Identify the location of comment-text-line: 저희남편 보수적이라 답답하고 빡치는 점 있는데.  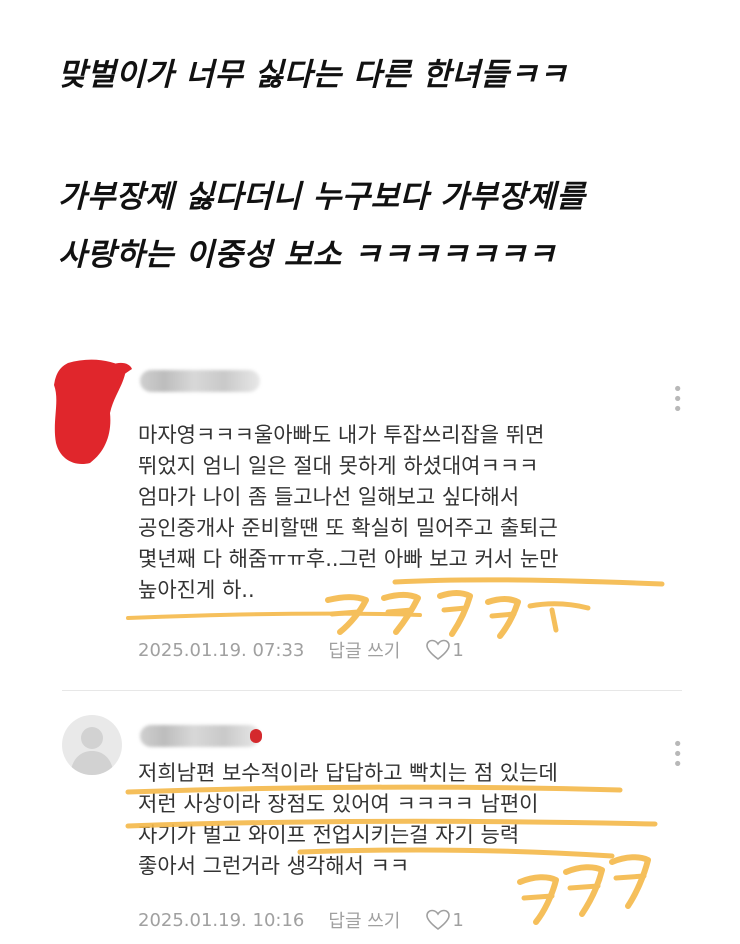
(348, 773).